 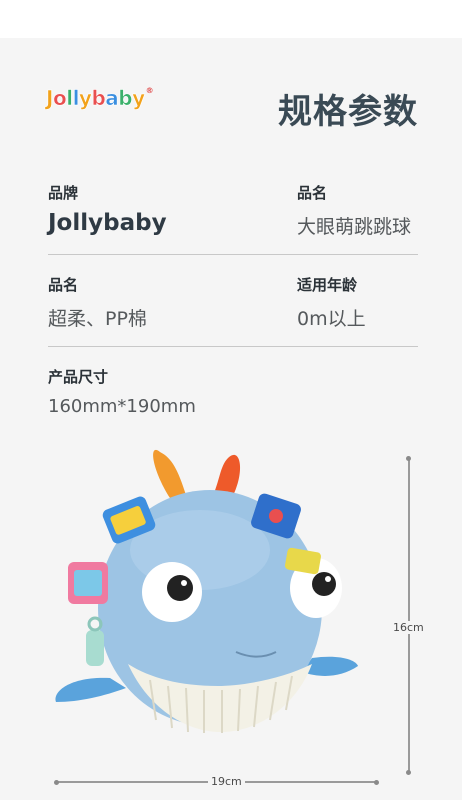 I want to click on orange-tuft, so click(x=169, y=473).